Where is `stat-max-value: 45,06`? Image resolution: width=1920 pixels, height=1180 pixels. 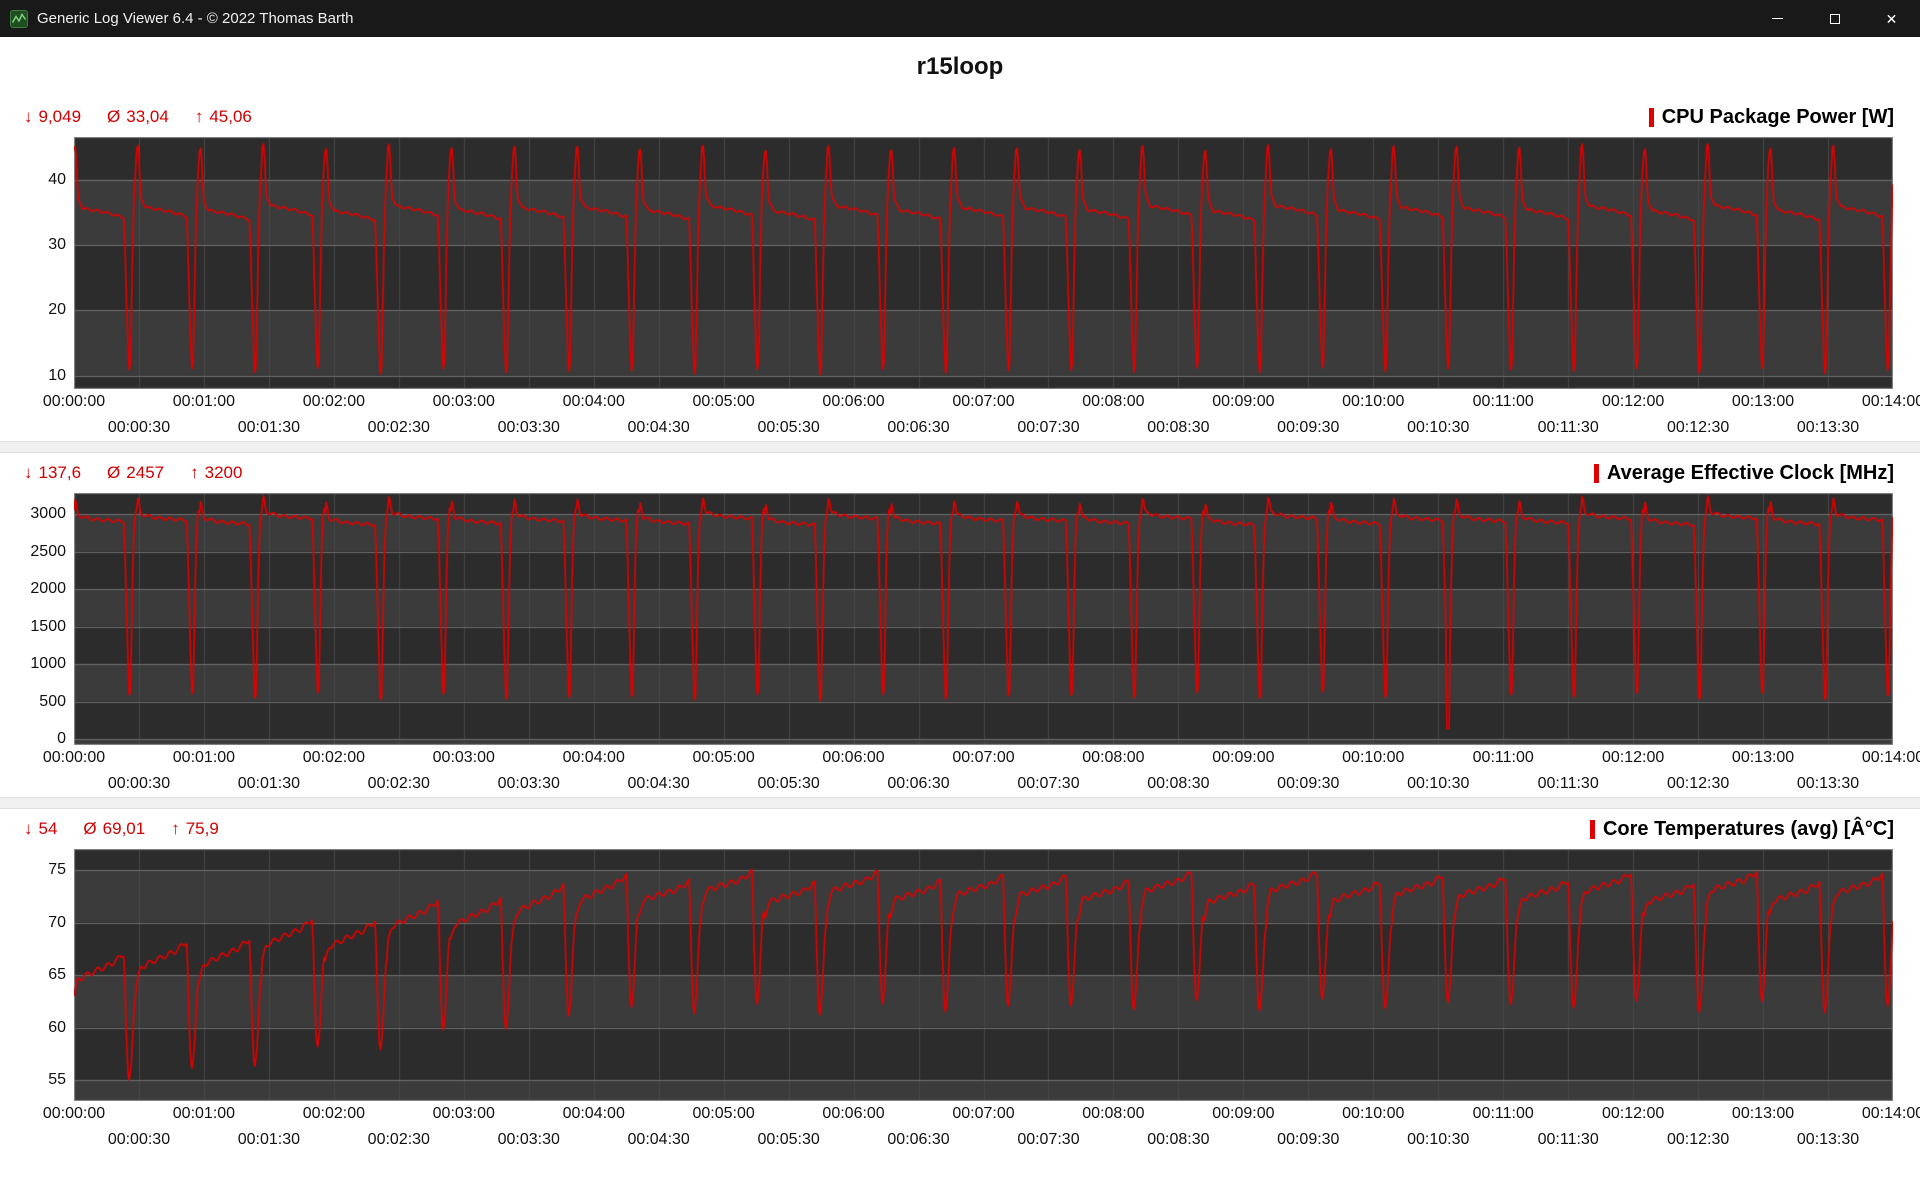
stat-max-value: 45,06 is located at coordinates (230, 116).